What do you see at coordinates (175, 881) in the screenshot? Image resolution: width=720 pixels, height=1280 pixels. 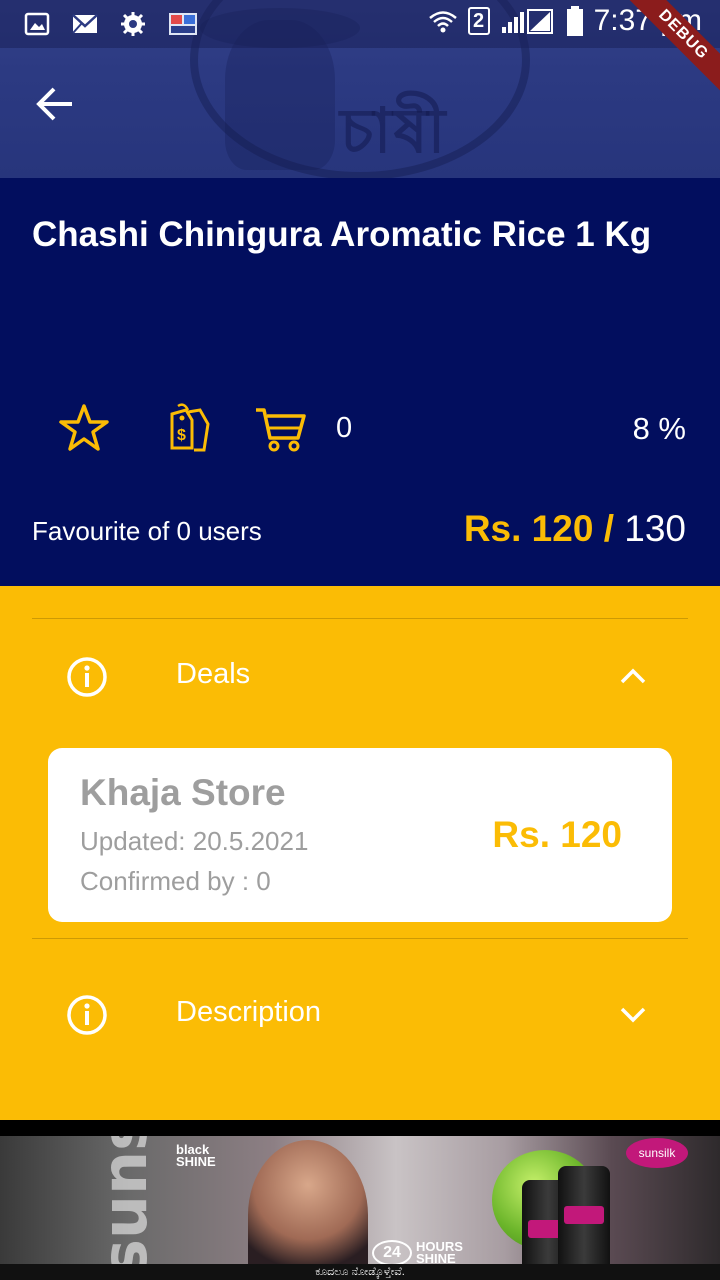 I see `deal-confirmed-count: Confirmed by : 0` at bounding box center [175, 881].